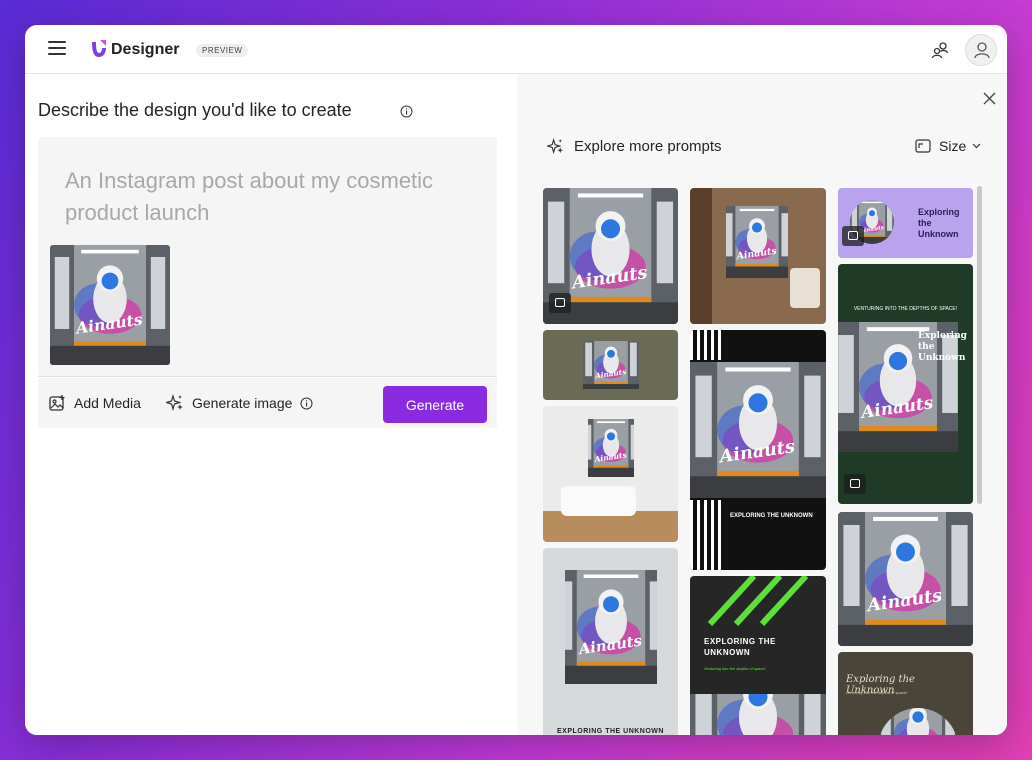  I want to click on brand-name: Designer, so click(145, 50).